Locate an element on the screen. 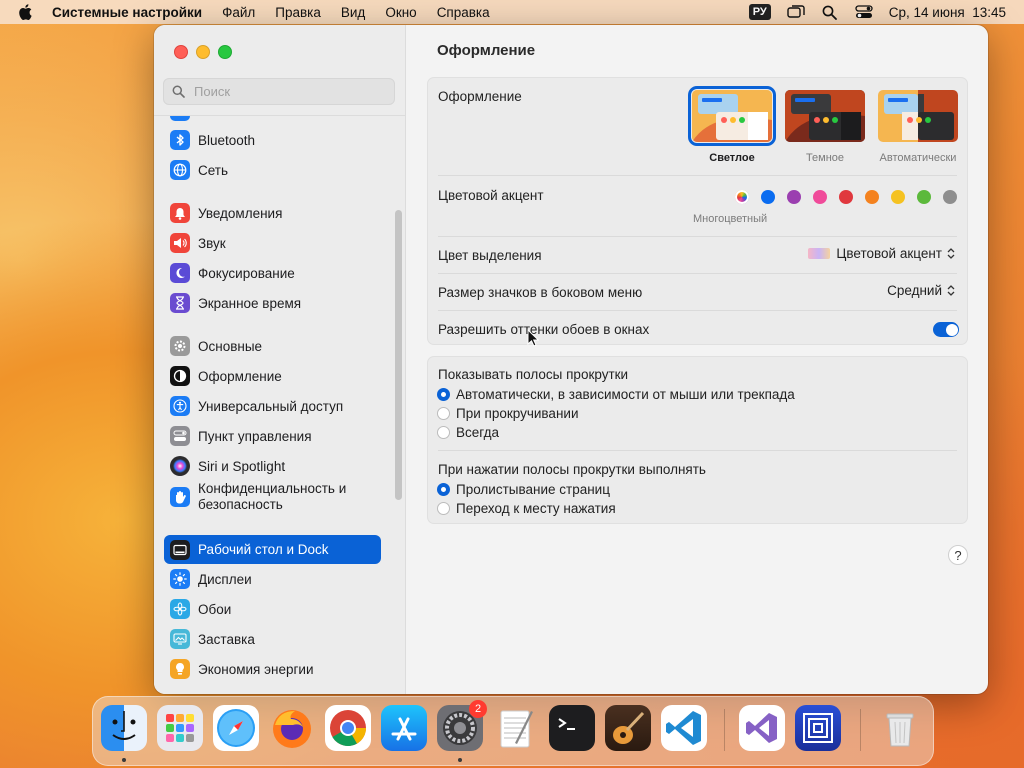 The height and width of the screenshot is (768, 1024). help-button: ? is located at coordinates (958, 555).